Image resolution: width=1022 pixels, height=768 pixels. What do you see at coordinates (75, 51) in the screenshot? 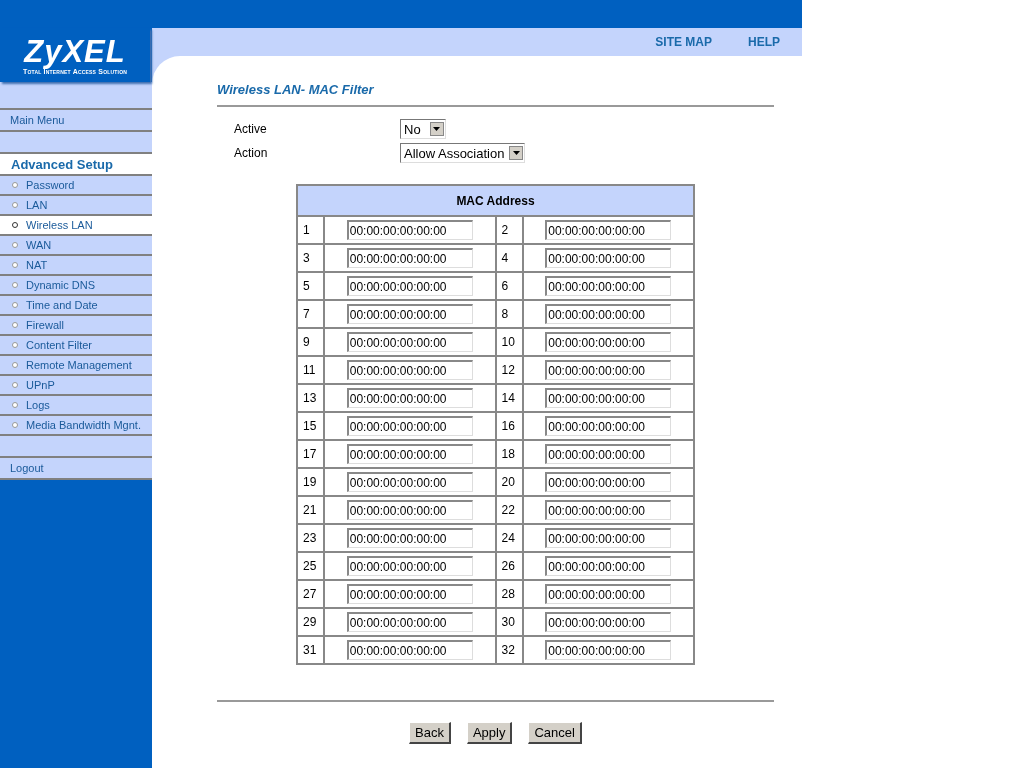
I see `logo-name: ZyXEL` at bounding box center [75, 51].